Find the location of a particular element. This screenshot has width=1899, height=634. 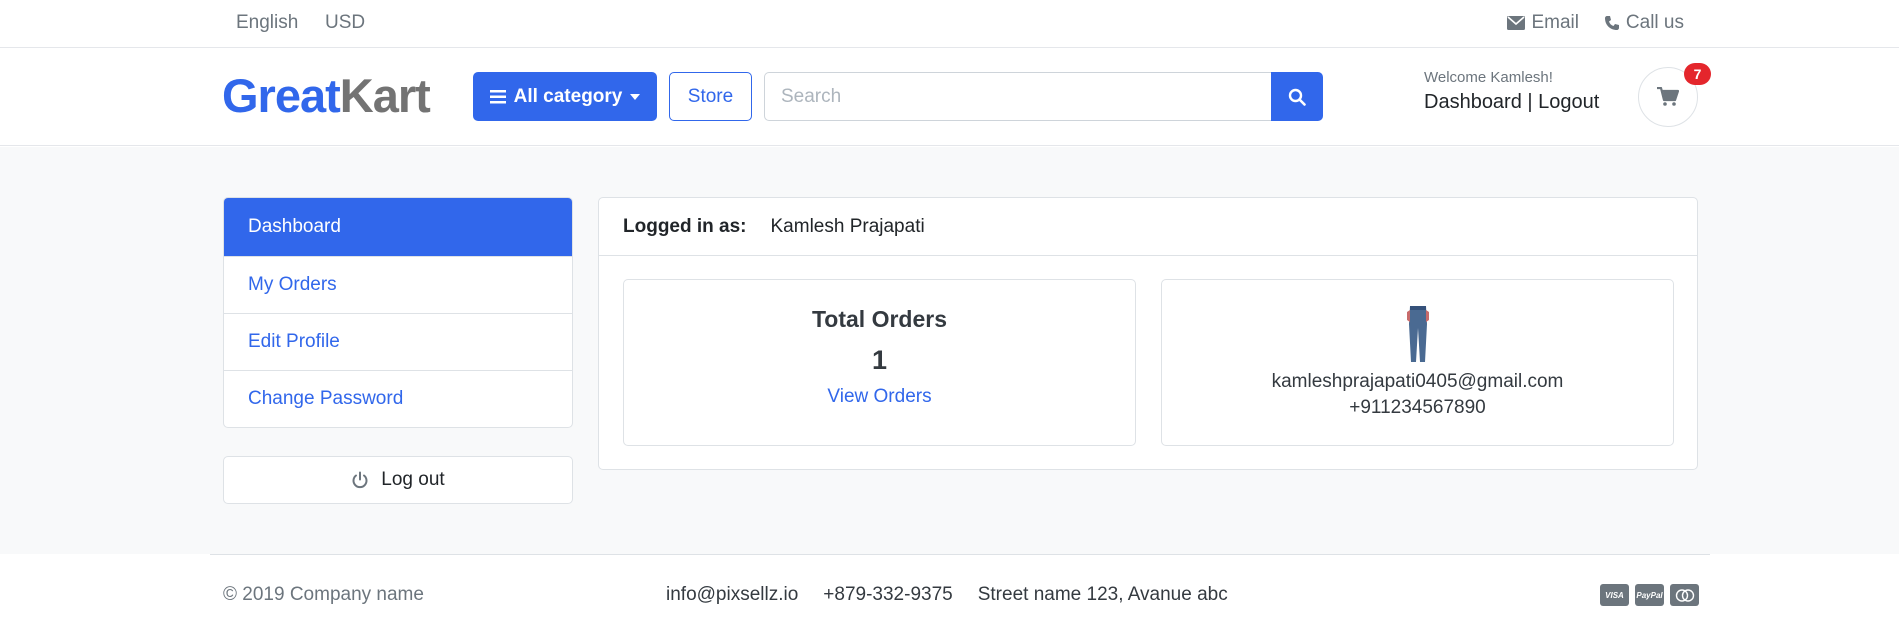

menu-icon is located at coordinates (497, 96).